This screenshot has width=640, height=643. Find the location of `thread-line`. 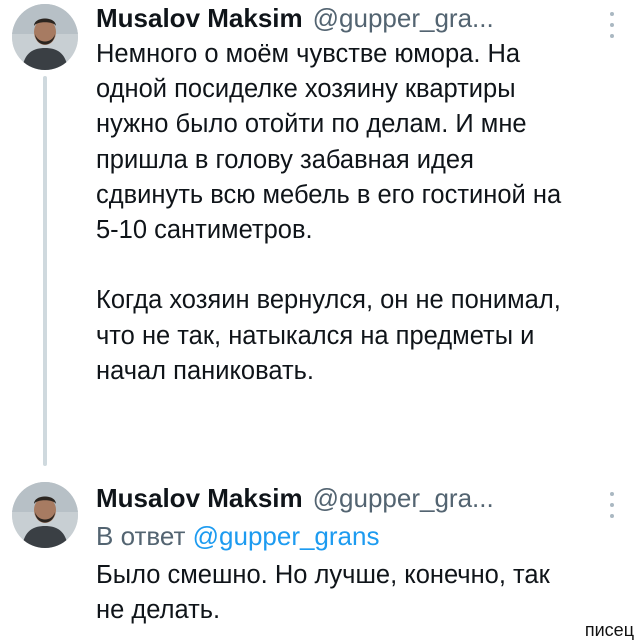

thread-line is located at coordinates (45, 271).